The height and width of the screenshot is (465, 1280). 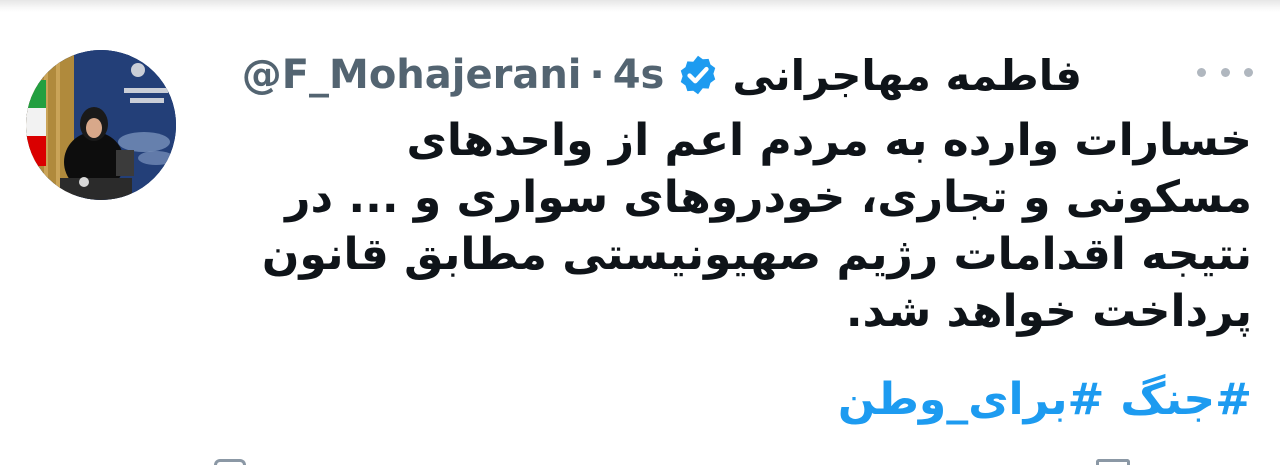 What do you see at coordinates (756, 254) in the screenshot?
I see `tweet-text-line: نتیجه اقدامات رژیم صهیونیستی مطابق قانون` at bounding box center [756, 254].